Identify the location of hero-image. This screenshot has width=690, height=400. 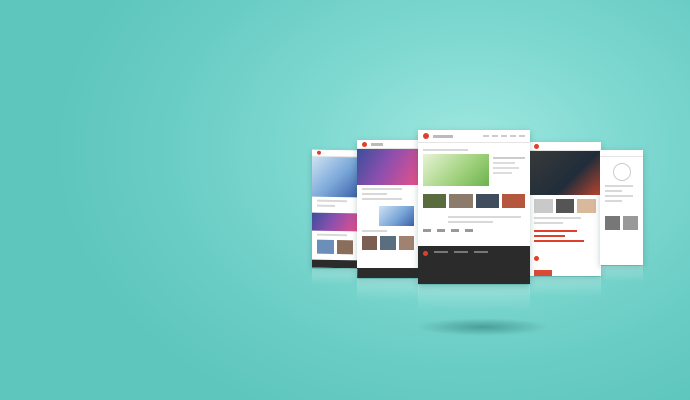
(456, 170).